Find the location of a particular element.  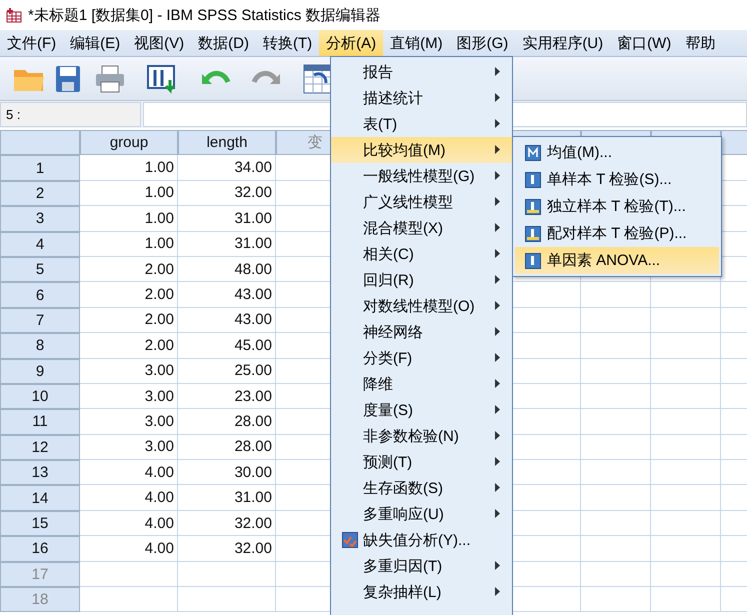

table-cell: 34.00 is located at coordinates (227, 168).